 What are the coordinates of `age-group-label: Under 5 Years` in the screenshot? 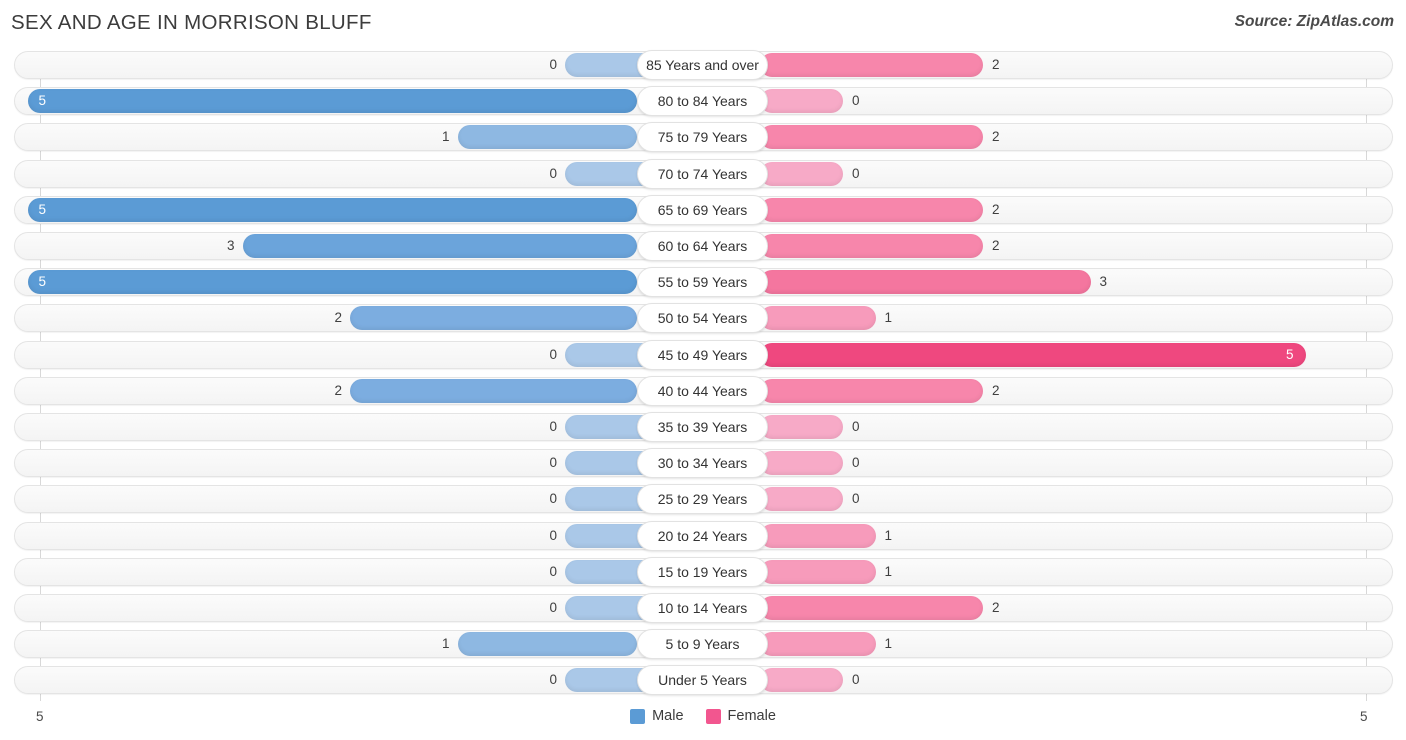 It's located at (702, 680).